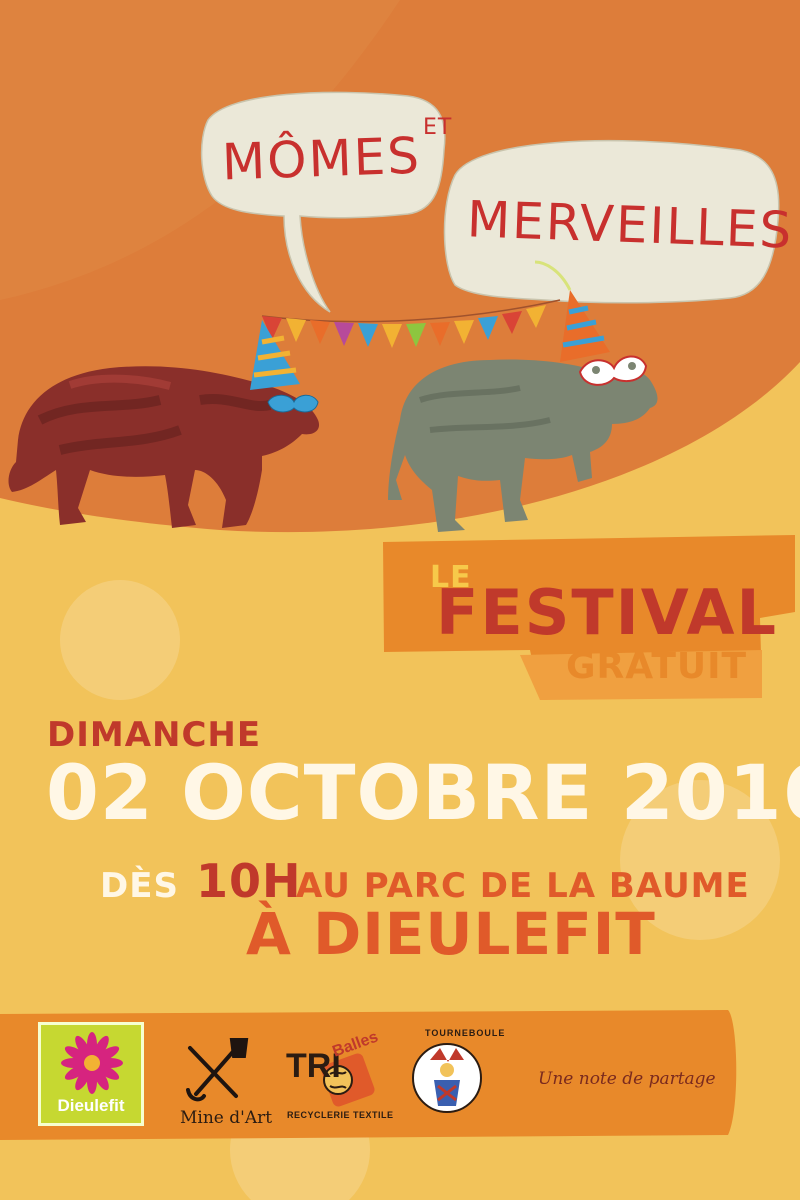 The height and width of the screenshot is (1200, 800). I want to click on flower-logo-icon, so click(92, 1063).